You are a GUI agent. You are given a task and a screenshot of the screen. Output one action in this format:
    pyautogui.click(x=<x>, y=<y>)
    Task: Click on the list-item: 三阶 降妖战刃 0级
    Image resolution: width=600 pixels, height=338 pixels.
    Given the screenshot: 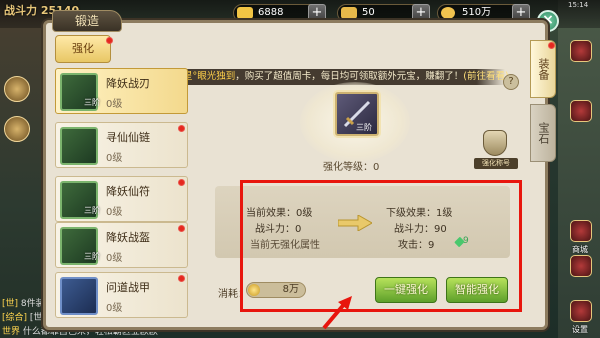 What is the action you would take?
    pyautogui.click(x=121, y=91)
    